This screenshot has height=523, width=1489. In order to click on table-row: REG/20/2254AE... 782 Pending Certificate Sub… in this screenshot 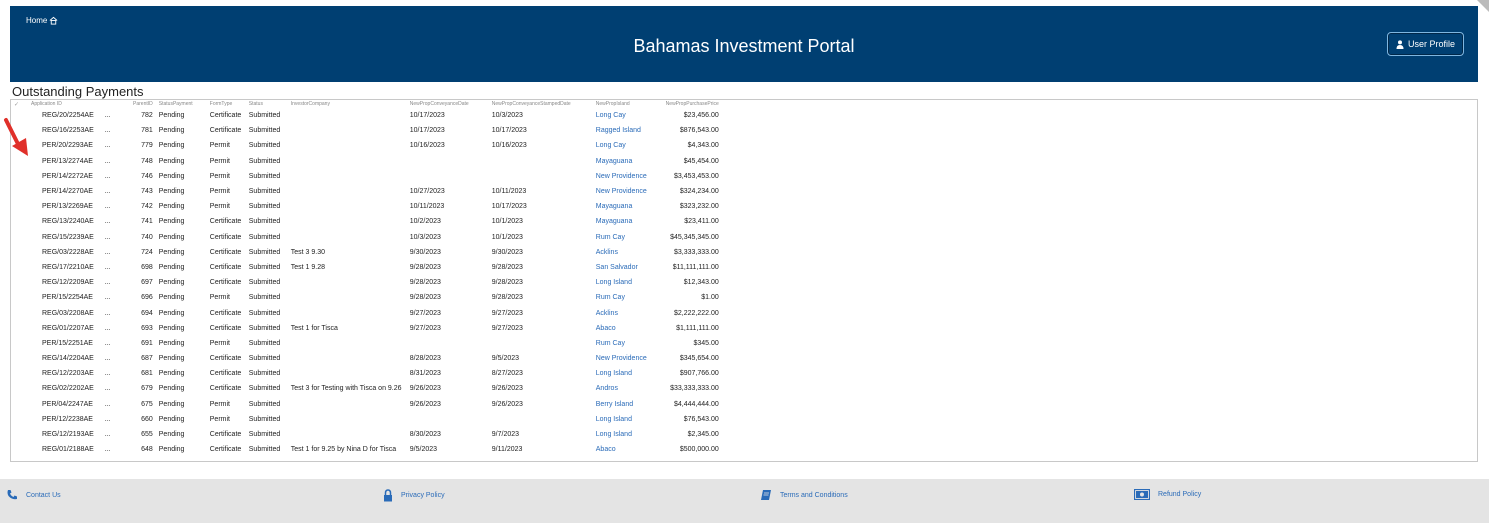, I will do `click(366, 115)`.